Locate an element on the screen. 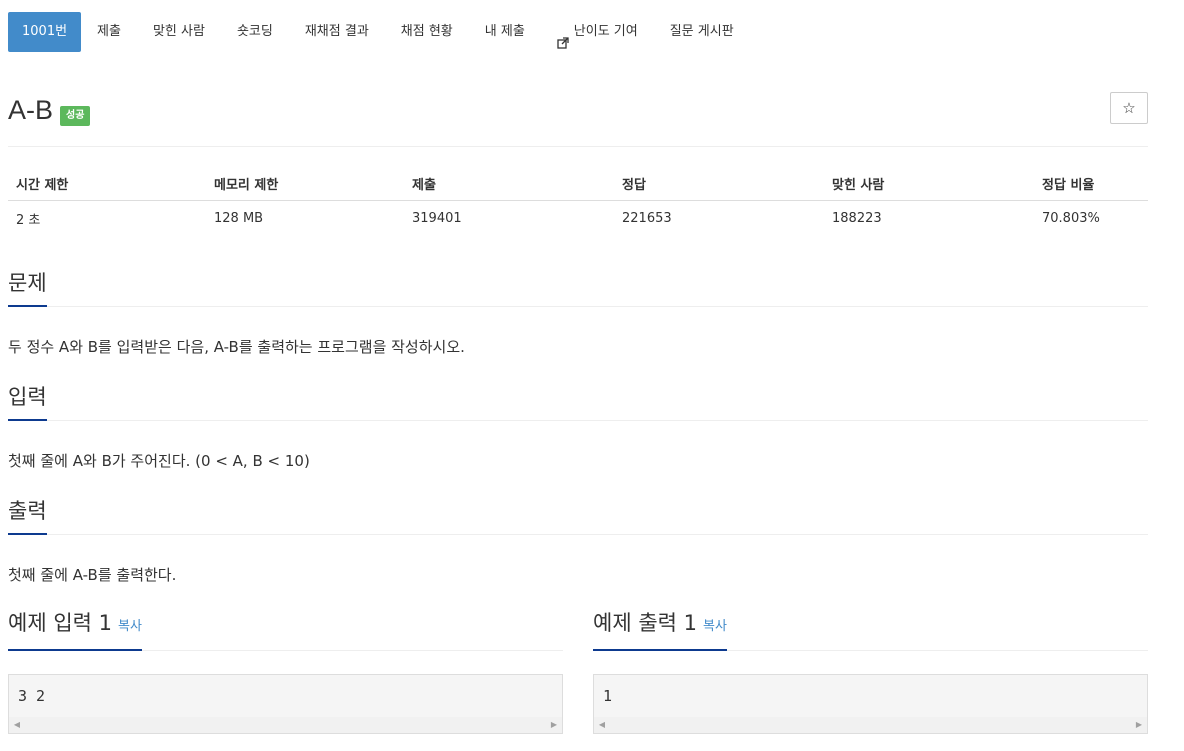  sample-output-content: 1 is located at coordinates (608, 696).